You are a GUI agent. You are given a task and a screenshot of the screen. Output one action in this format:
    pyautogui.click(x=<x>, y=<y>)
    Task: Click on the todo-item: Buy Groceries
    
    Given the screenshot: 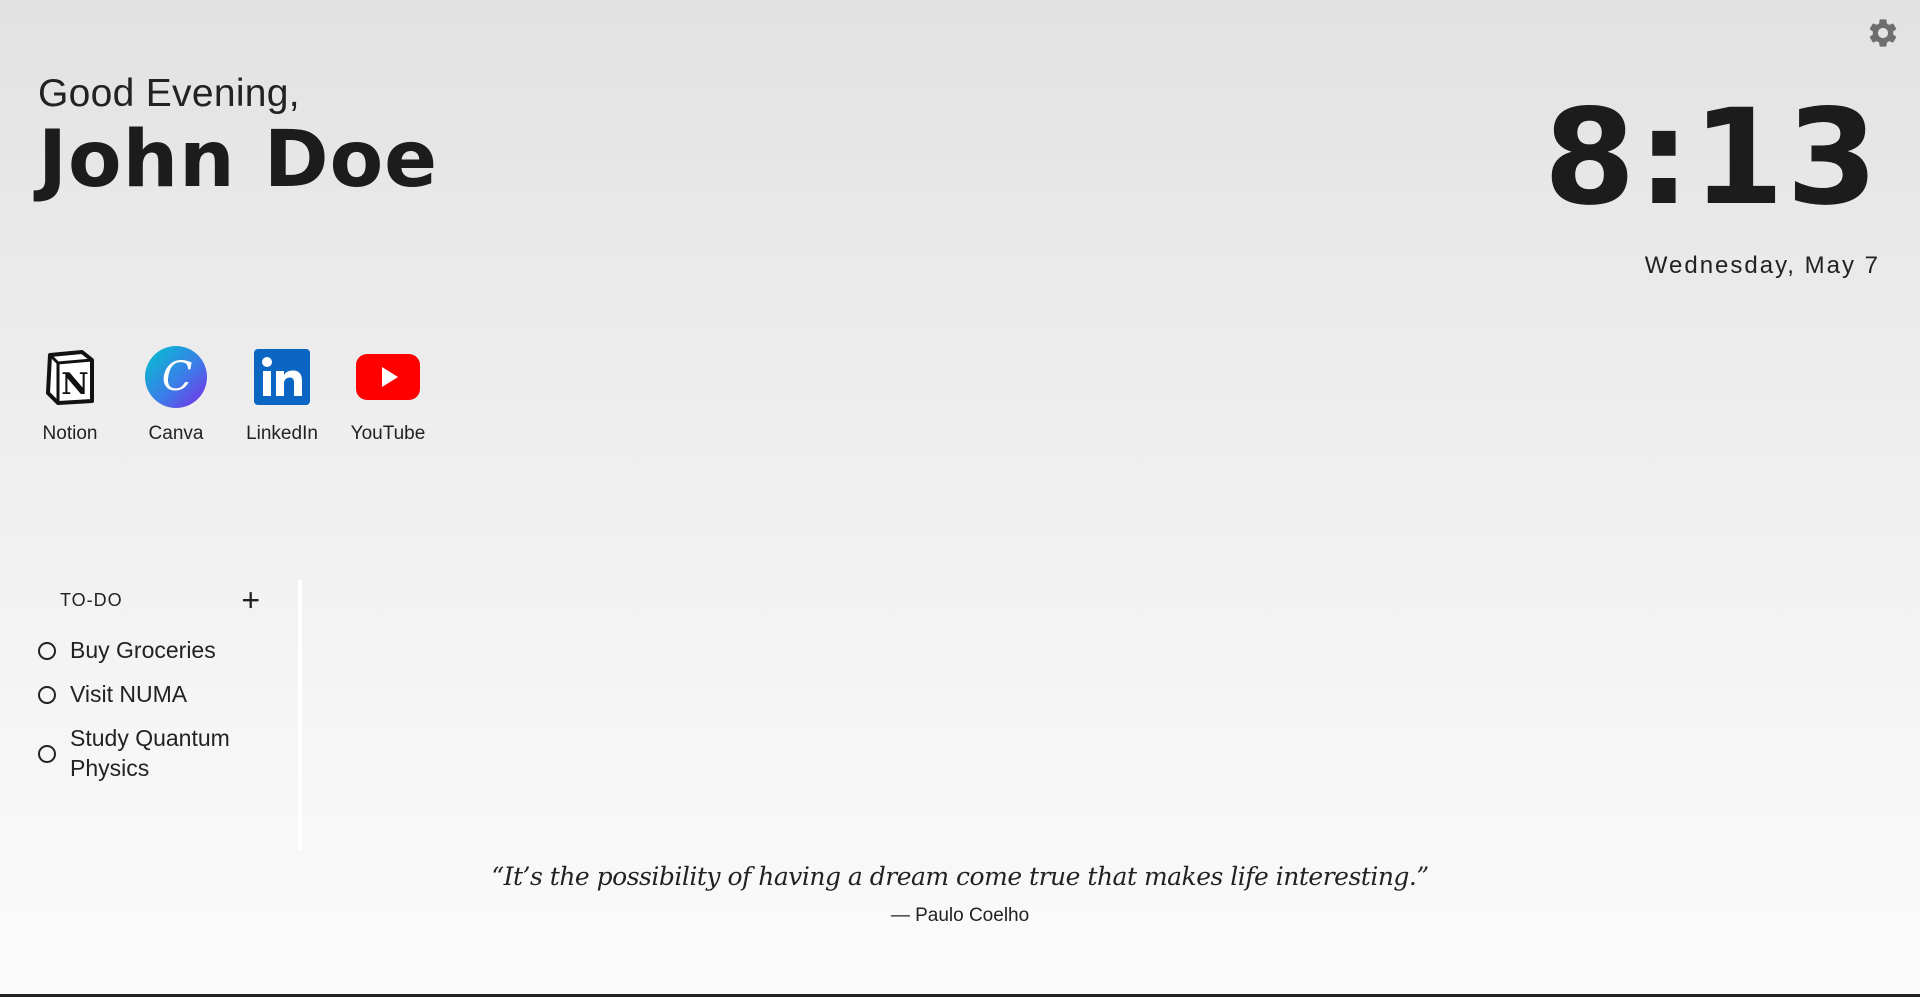 What is the action you would take?
    pyautogui.click(x=168, y=651)
    